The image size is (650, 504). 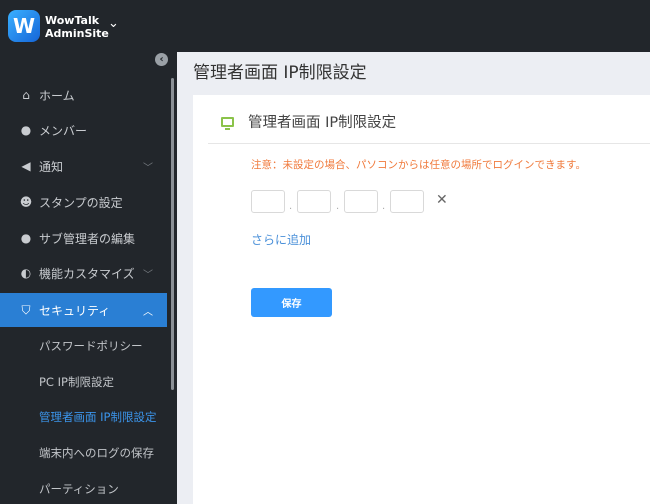 I want to click on remove-ip-icon: ✕, so click(x=442, y=200).